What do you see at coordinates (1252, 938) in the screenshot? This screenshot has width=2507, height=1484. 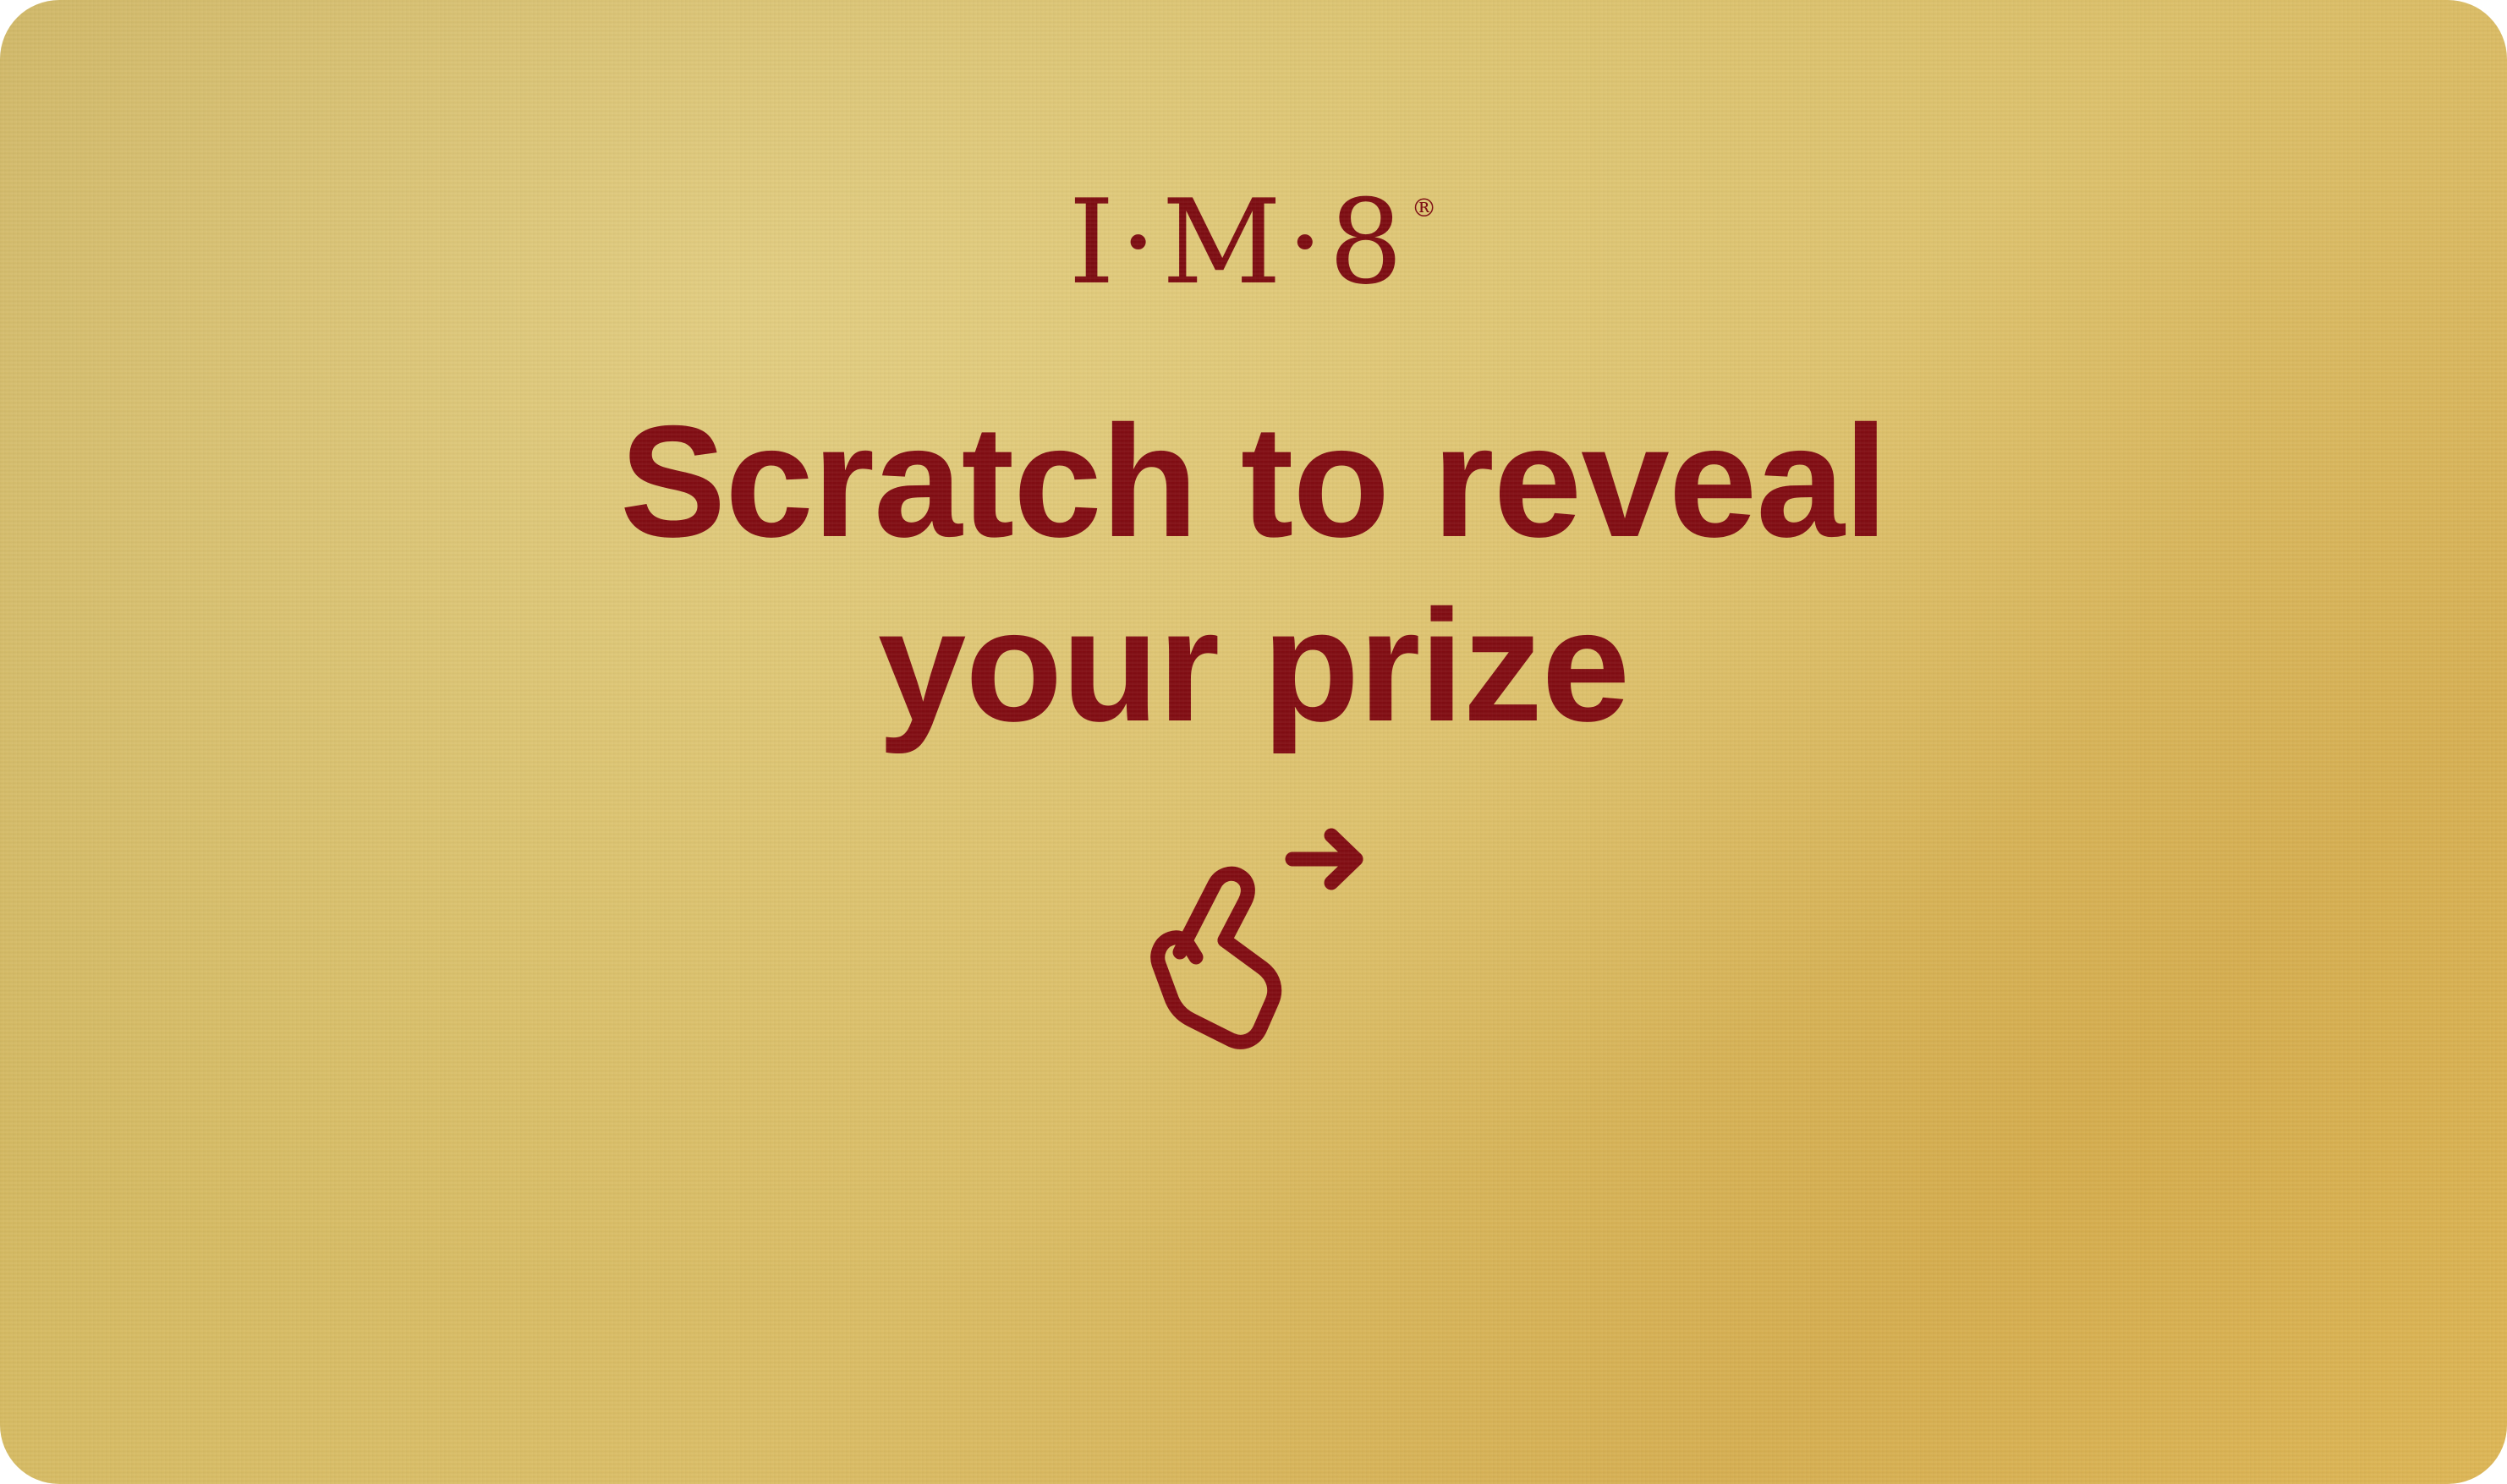 I see `swipe-finger-right-icon` at bounding box center [1252, 938].